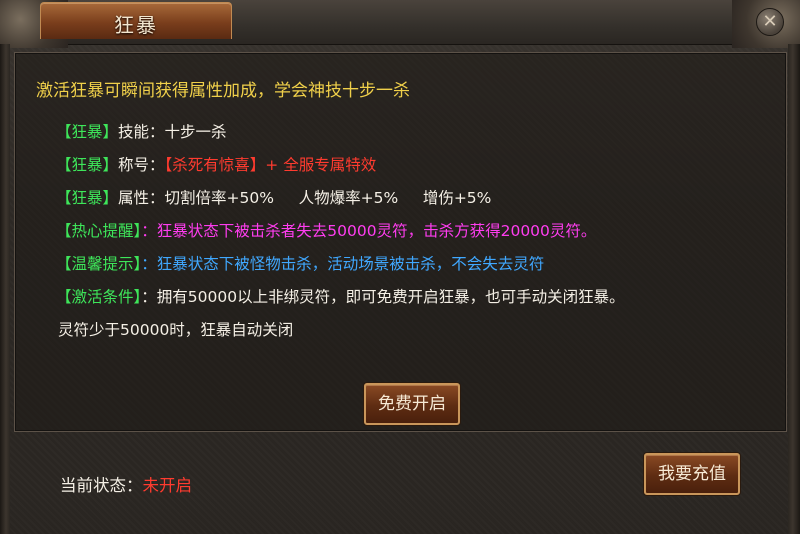 The width and height of the screenshot is (800, 534). What do you see at coordinates (223, 91) in the screenshot?
I see `headline: 激活狂暴可瞬间获得属性加成，学会神技十步一杀` at bounding box center [223, 91].